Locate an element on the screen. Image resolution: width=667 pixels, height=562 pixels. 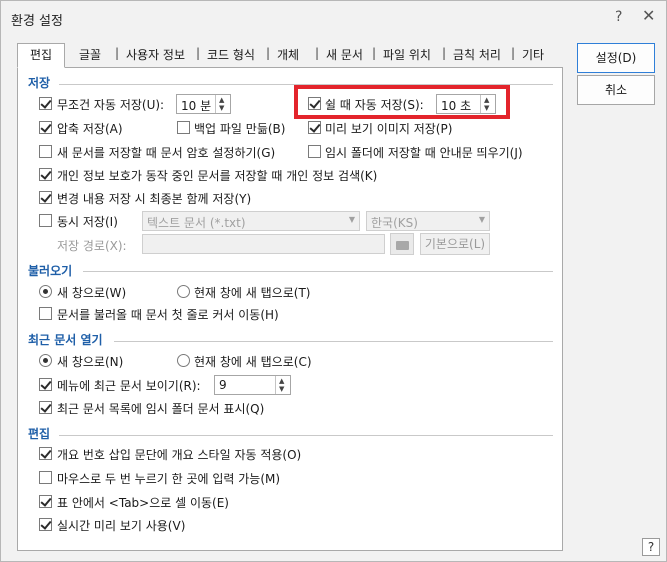
recent-new-tab-label: 현재 창에 새 탭으로(C) is located at coordinates (253, 362).